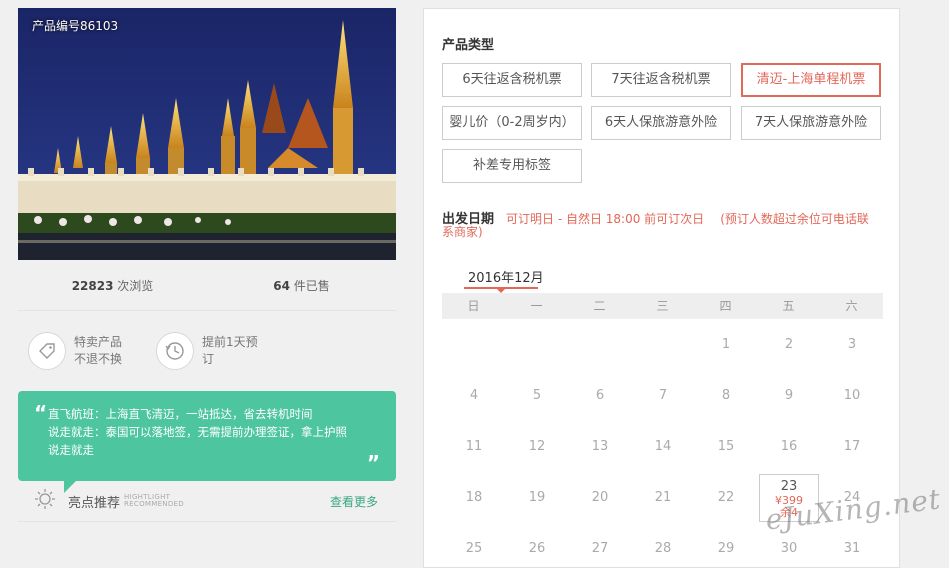  Describe the element at coordinates (512, 80) in the screenshot. I see `type-option: 6天往返含税机票` at that location.